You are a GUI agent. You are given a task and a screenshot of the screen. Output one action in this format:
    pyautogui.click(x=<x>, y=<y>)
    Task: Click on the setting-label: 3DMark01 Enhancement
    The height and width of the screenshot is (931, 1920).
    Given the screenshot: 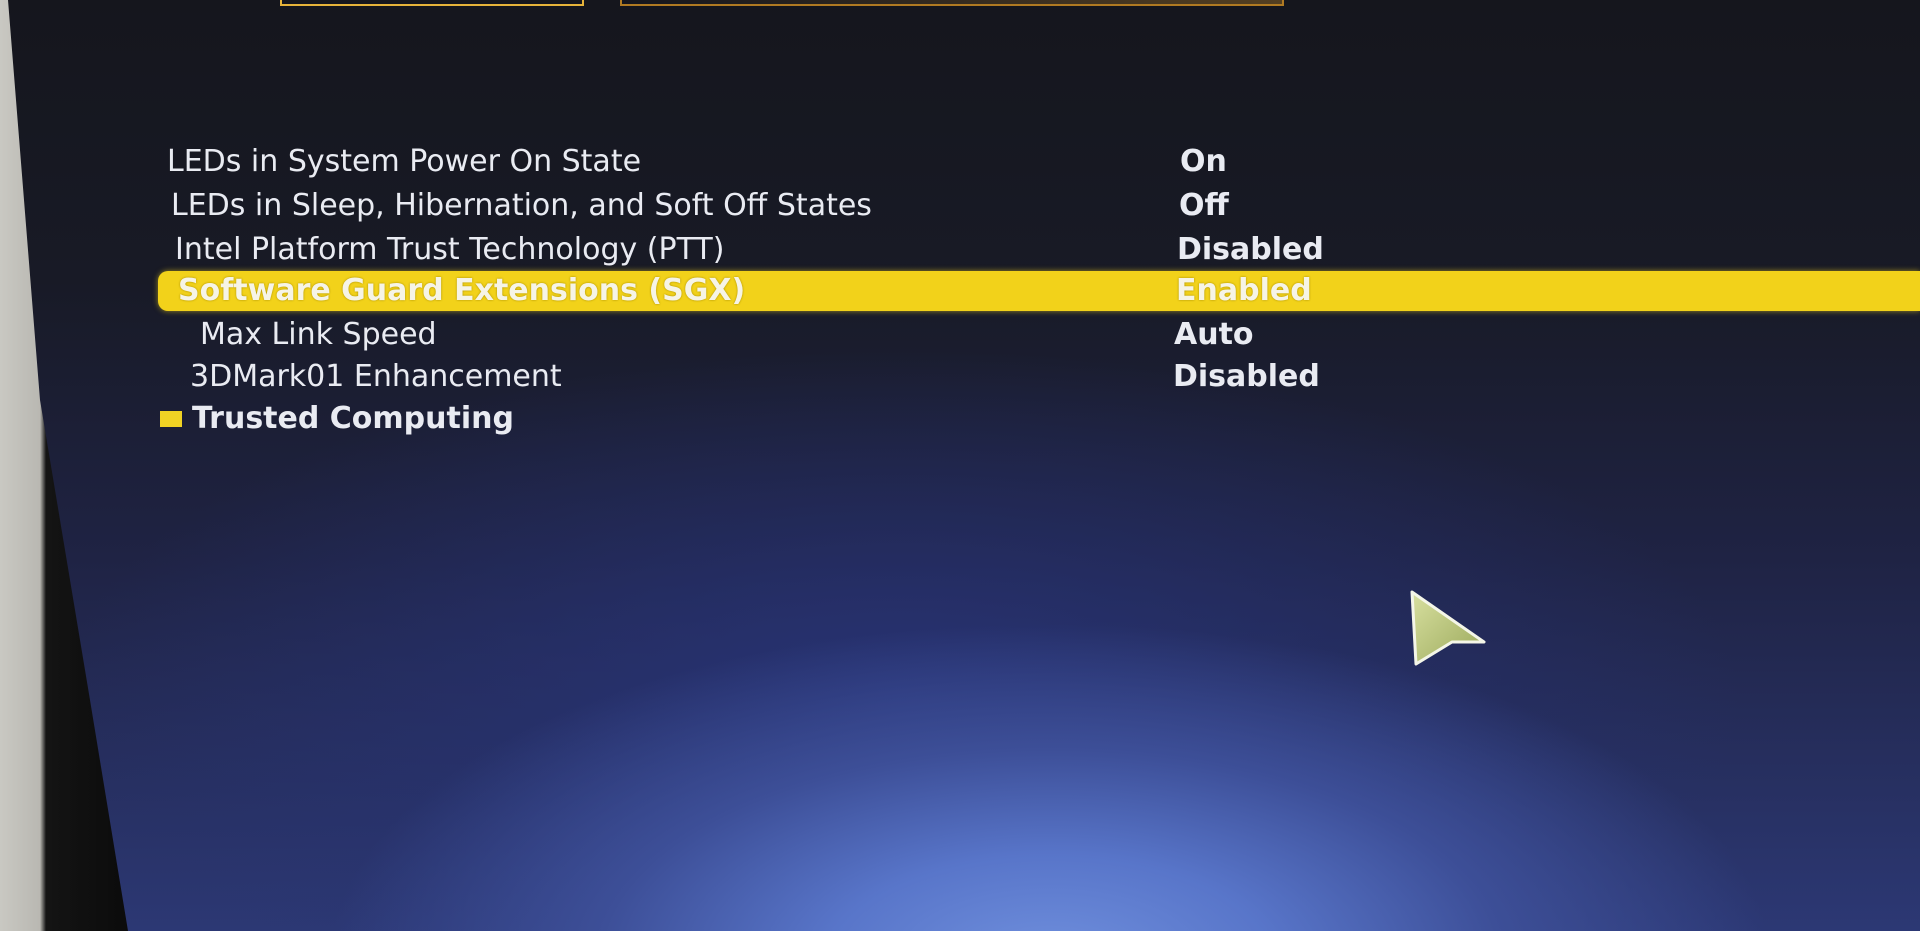 What is the action you would take?
    pyautogui.click(x=376, y=376)
    